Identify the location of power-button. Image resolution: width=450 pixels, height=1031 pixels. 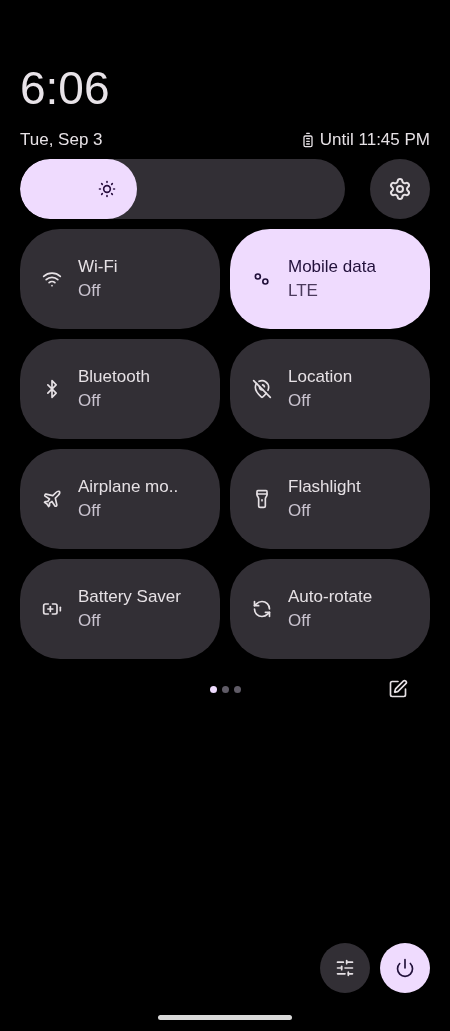
(405, 968).